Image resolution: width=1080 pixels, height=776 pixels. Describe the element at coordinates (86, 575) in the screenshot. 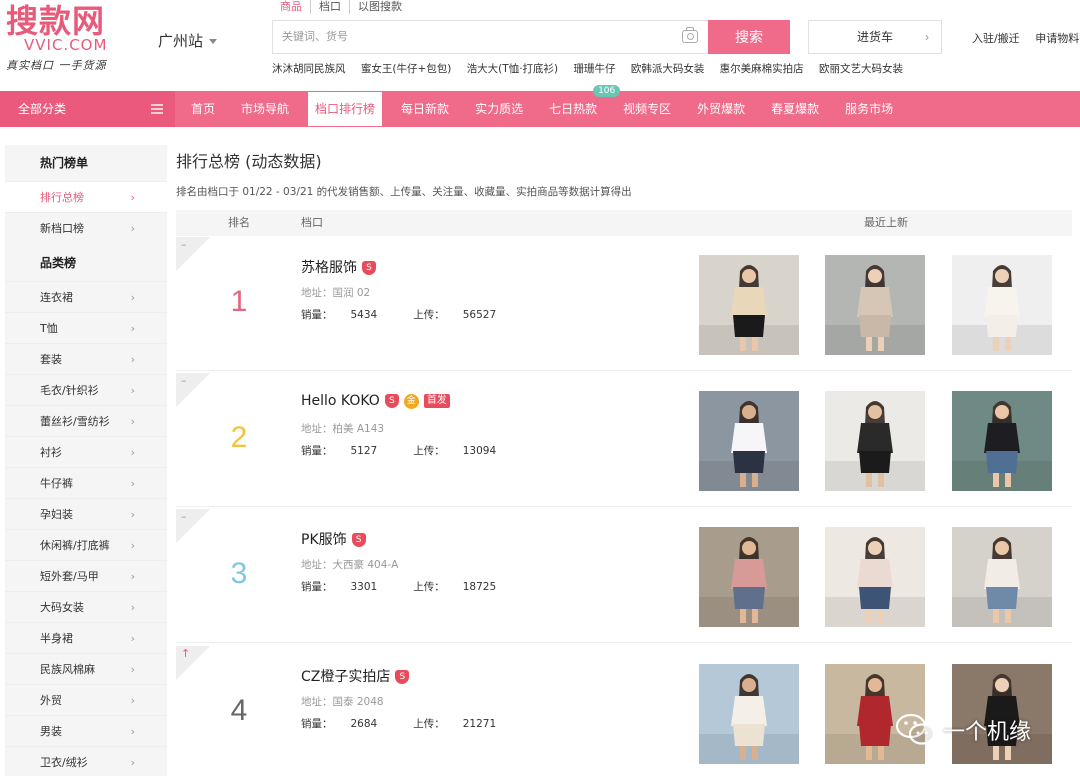

I see `sidebar-item-category: 短外套/马甲 ›` at that location.